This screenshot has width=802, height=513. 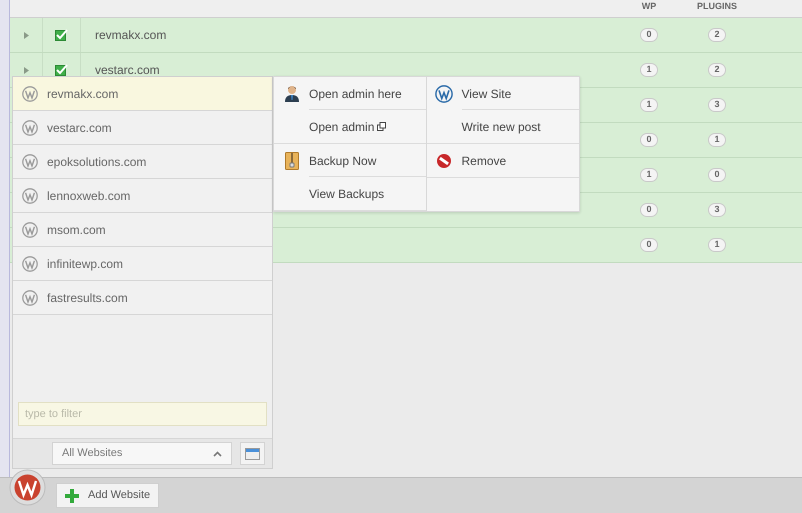 What do you see at coordinates (127, 70) in the screenshot?
I see `site-name: vestarc.com` at bounding box center [127, 70].